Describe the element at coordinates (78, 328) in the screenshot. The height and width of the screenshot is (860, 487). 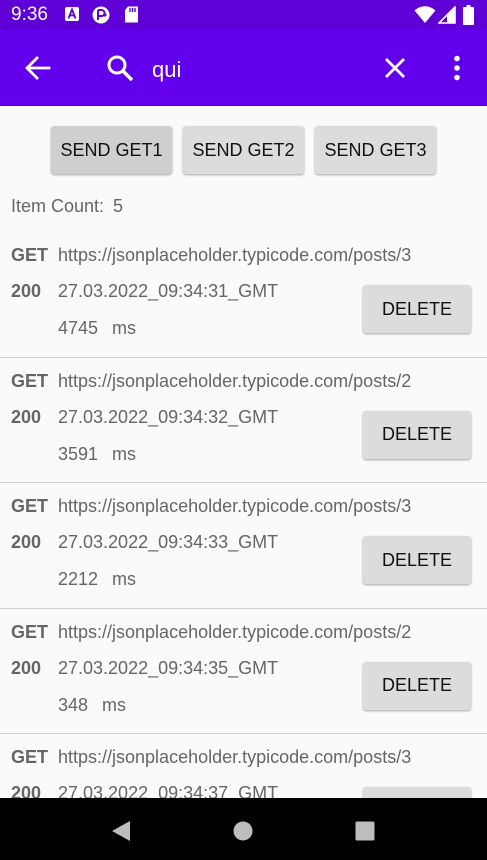
I see `request-duration: 4745` at that location.